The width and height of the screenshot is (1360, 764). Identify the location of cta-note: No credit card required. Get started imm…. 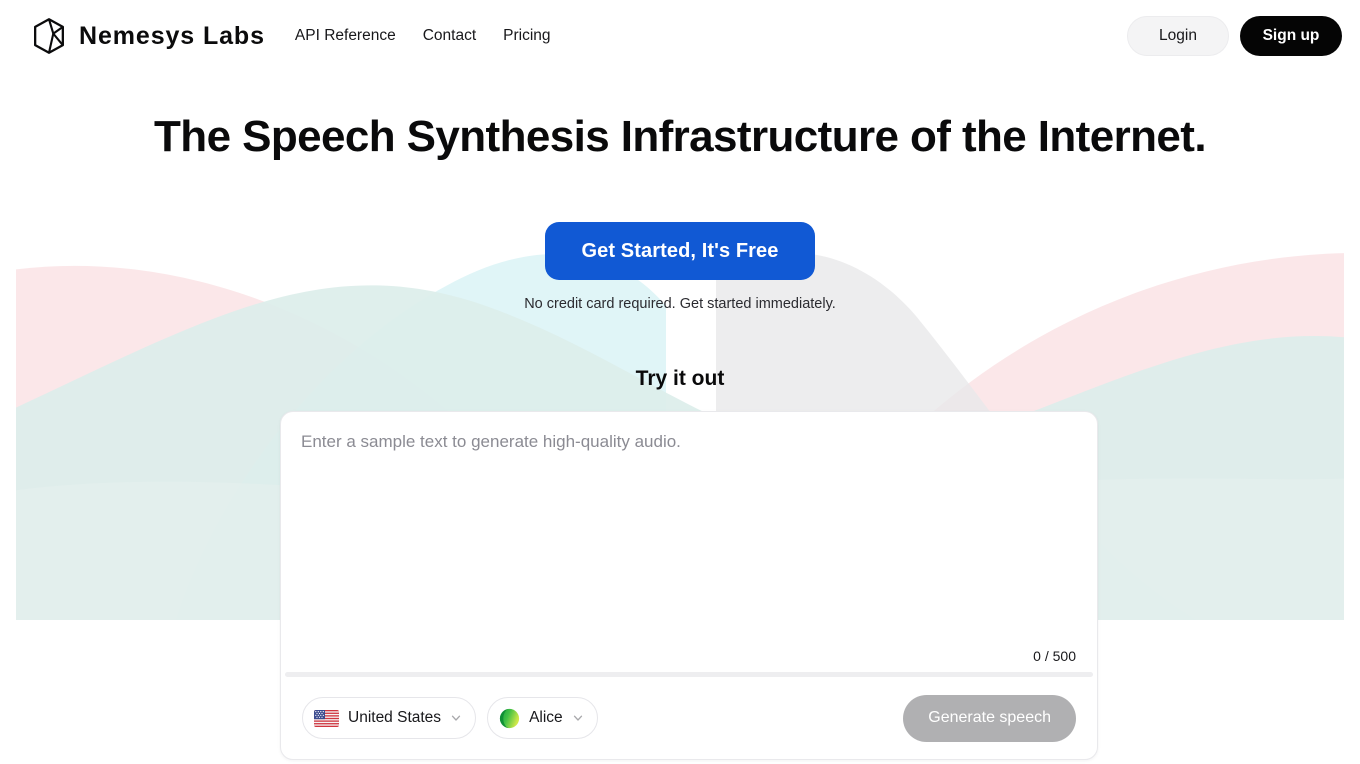
(680, 304).